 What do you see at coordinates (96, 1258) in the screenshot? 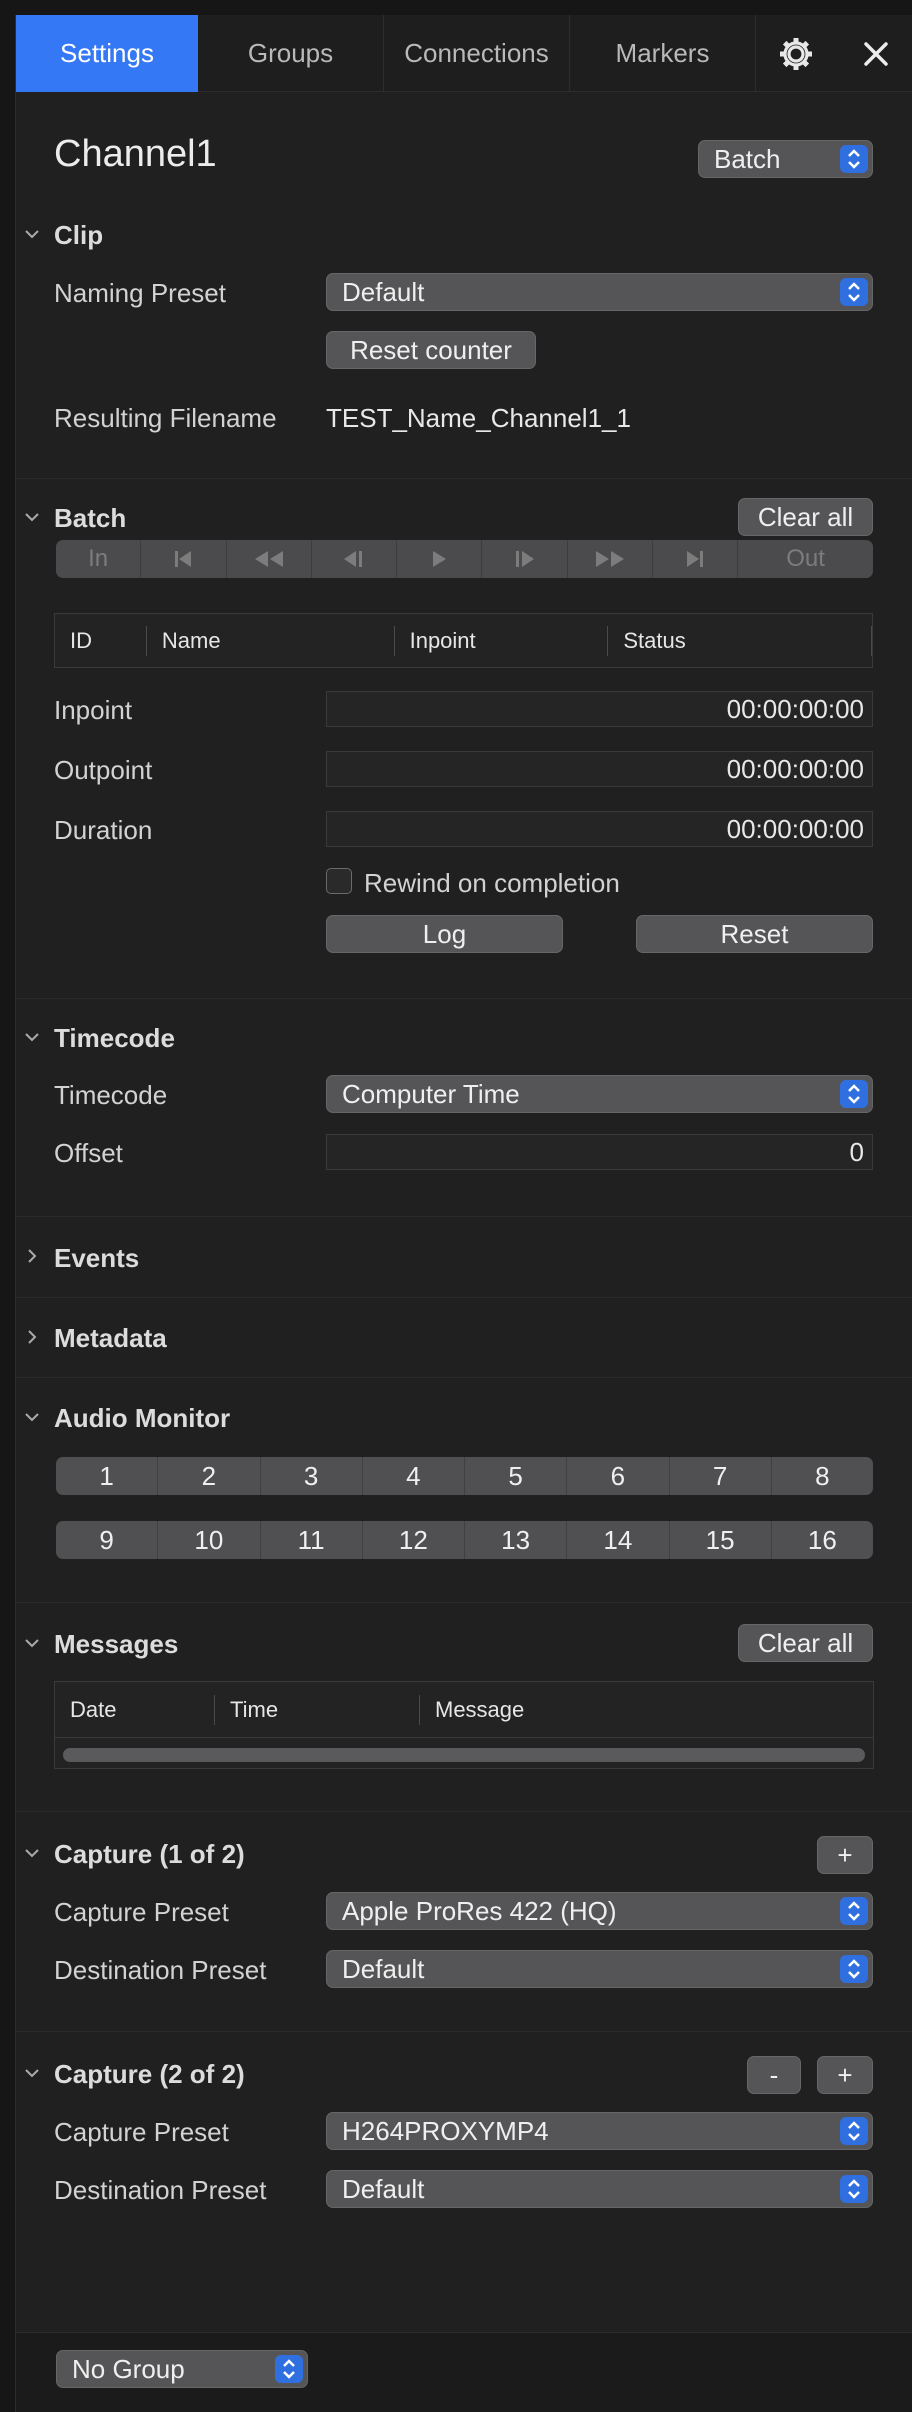
I see `section-events-header: Events` at bounding box center [96, 1258].